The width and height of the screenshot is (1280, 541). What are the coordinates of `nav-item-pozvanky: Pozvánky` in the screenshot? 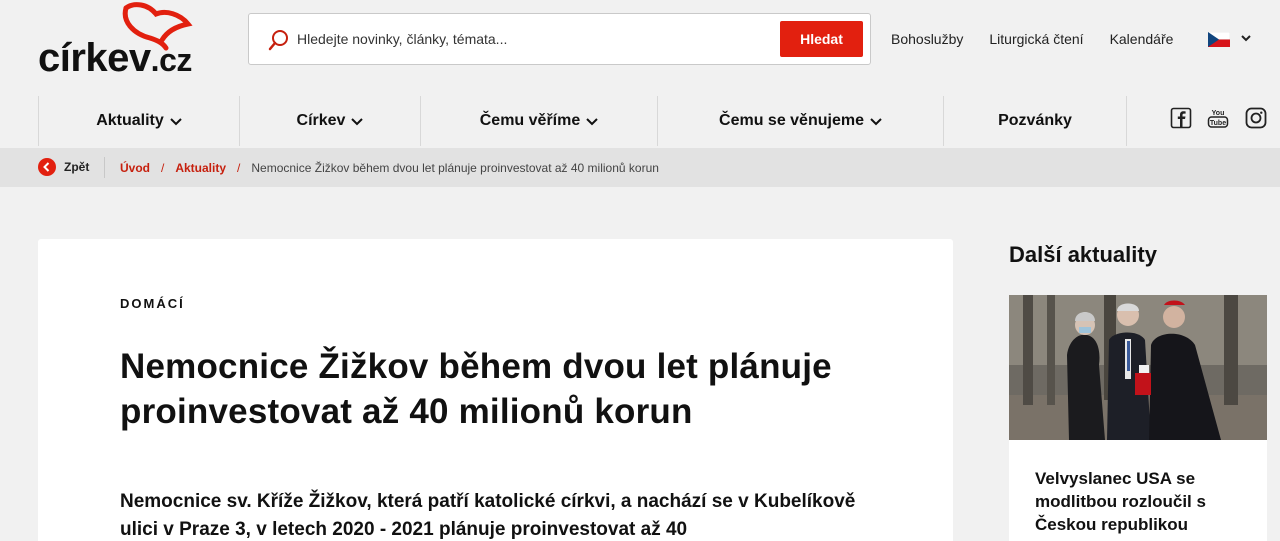 It's located at (1034, 121).